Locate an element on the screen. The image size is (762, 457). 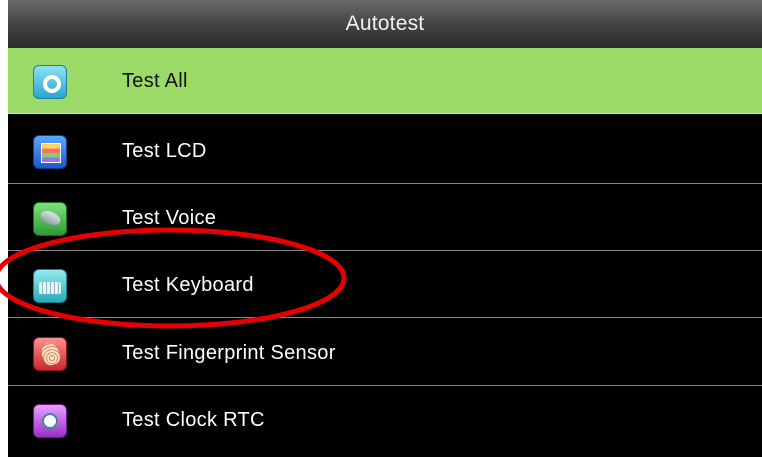
menu-item-test-all: Test All is located at coordinates (385, 81).